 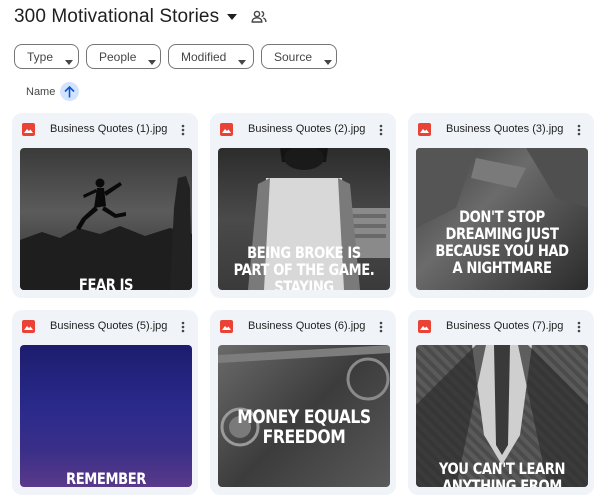 I want to click on thumbnail-photo, so click(x=106, y=233).